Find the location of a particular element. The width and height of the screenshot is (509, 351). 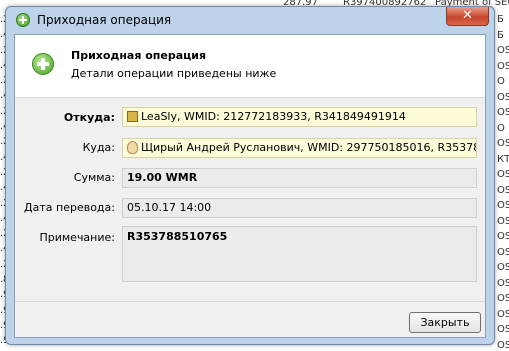

date-field: 05.10.17 14:00 is located at coordinates (299, 208).